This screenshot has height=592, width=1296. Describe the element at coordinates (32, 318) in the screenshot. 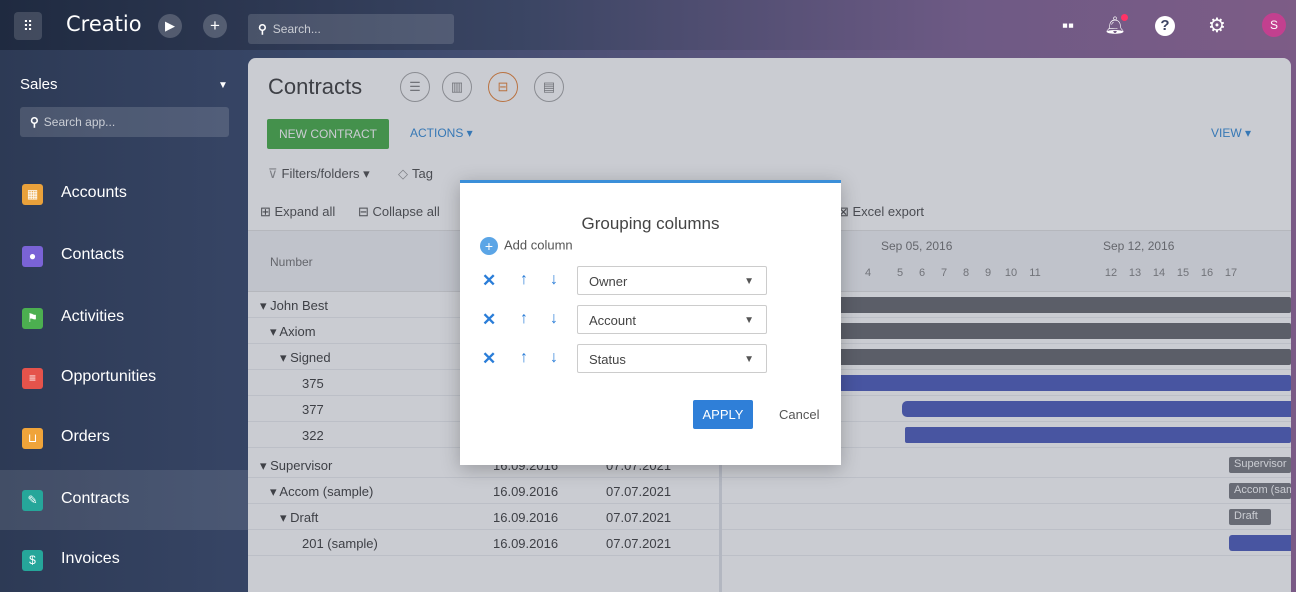

I see `activities-flag-icon: ⚑` at that location.